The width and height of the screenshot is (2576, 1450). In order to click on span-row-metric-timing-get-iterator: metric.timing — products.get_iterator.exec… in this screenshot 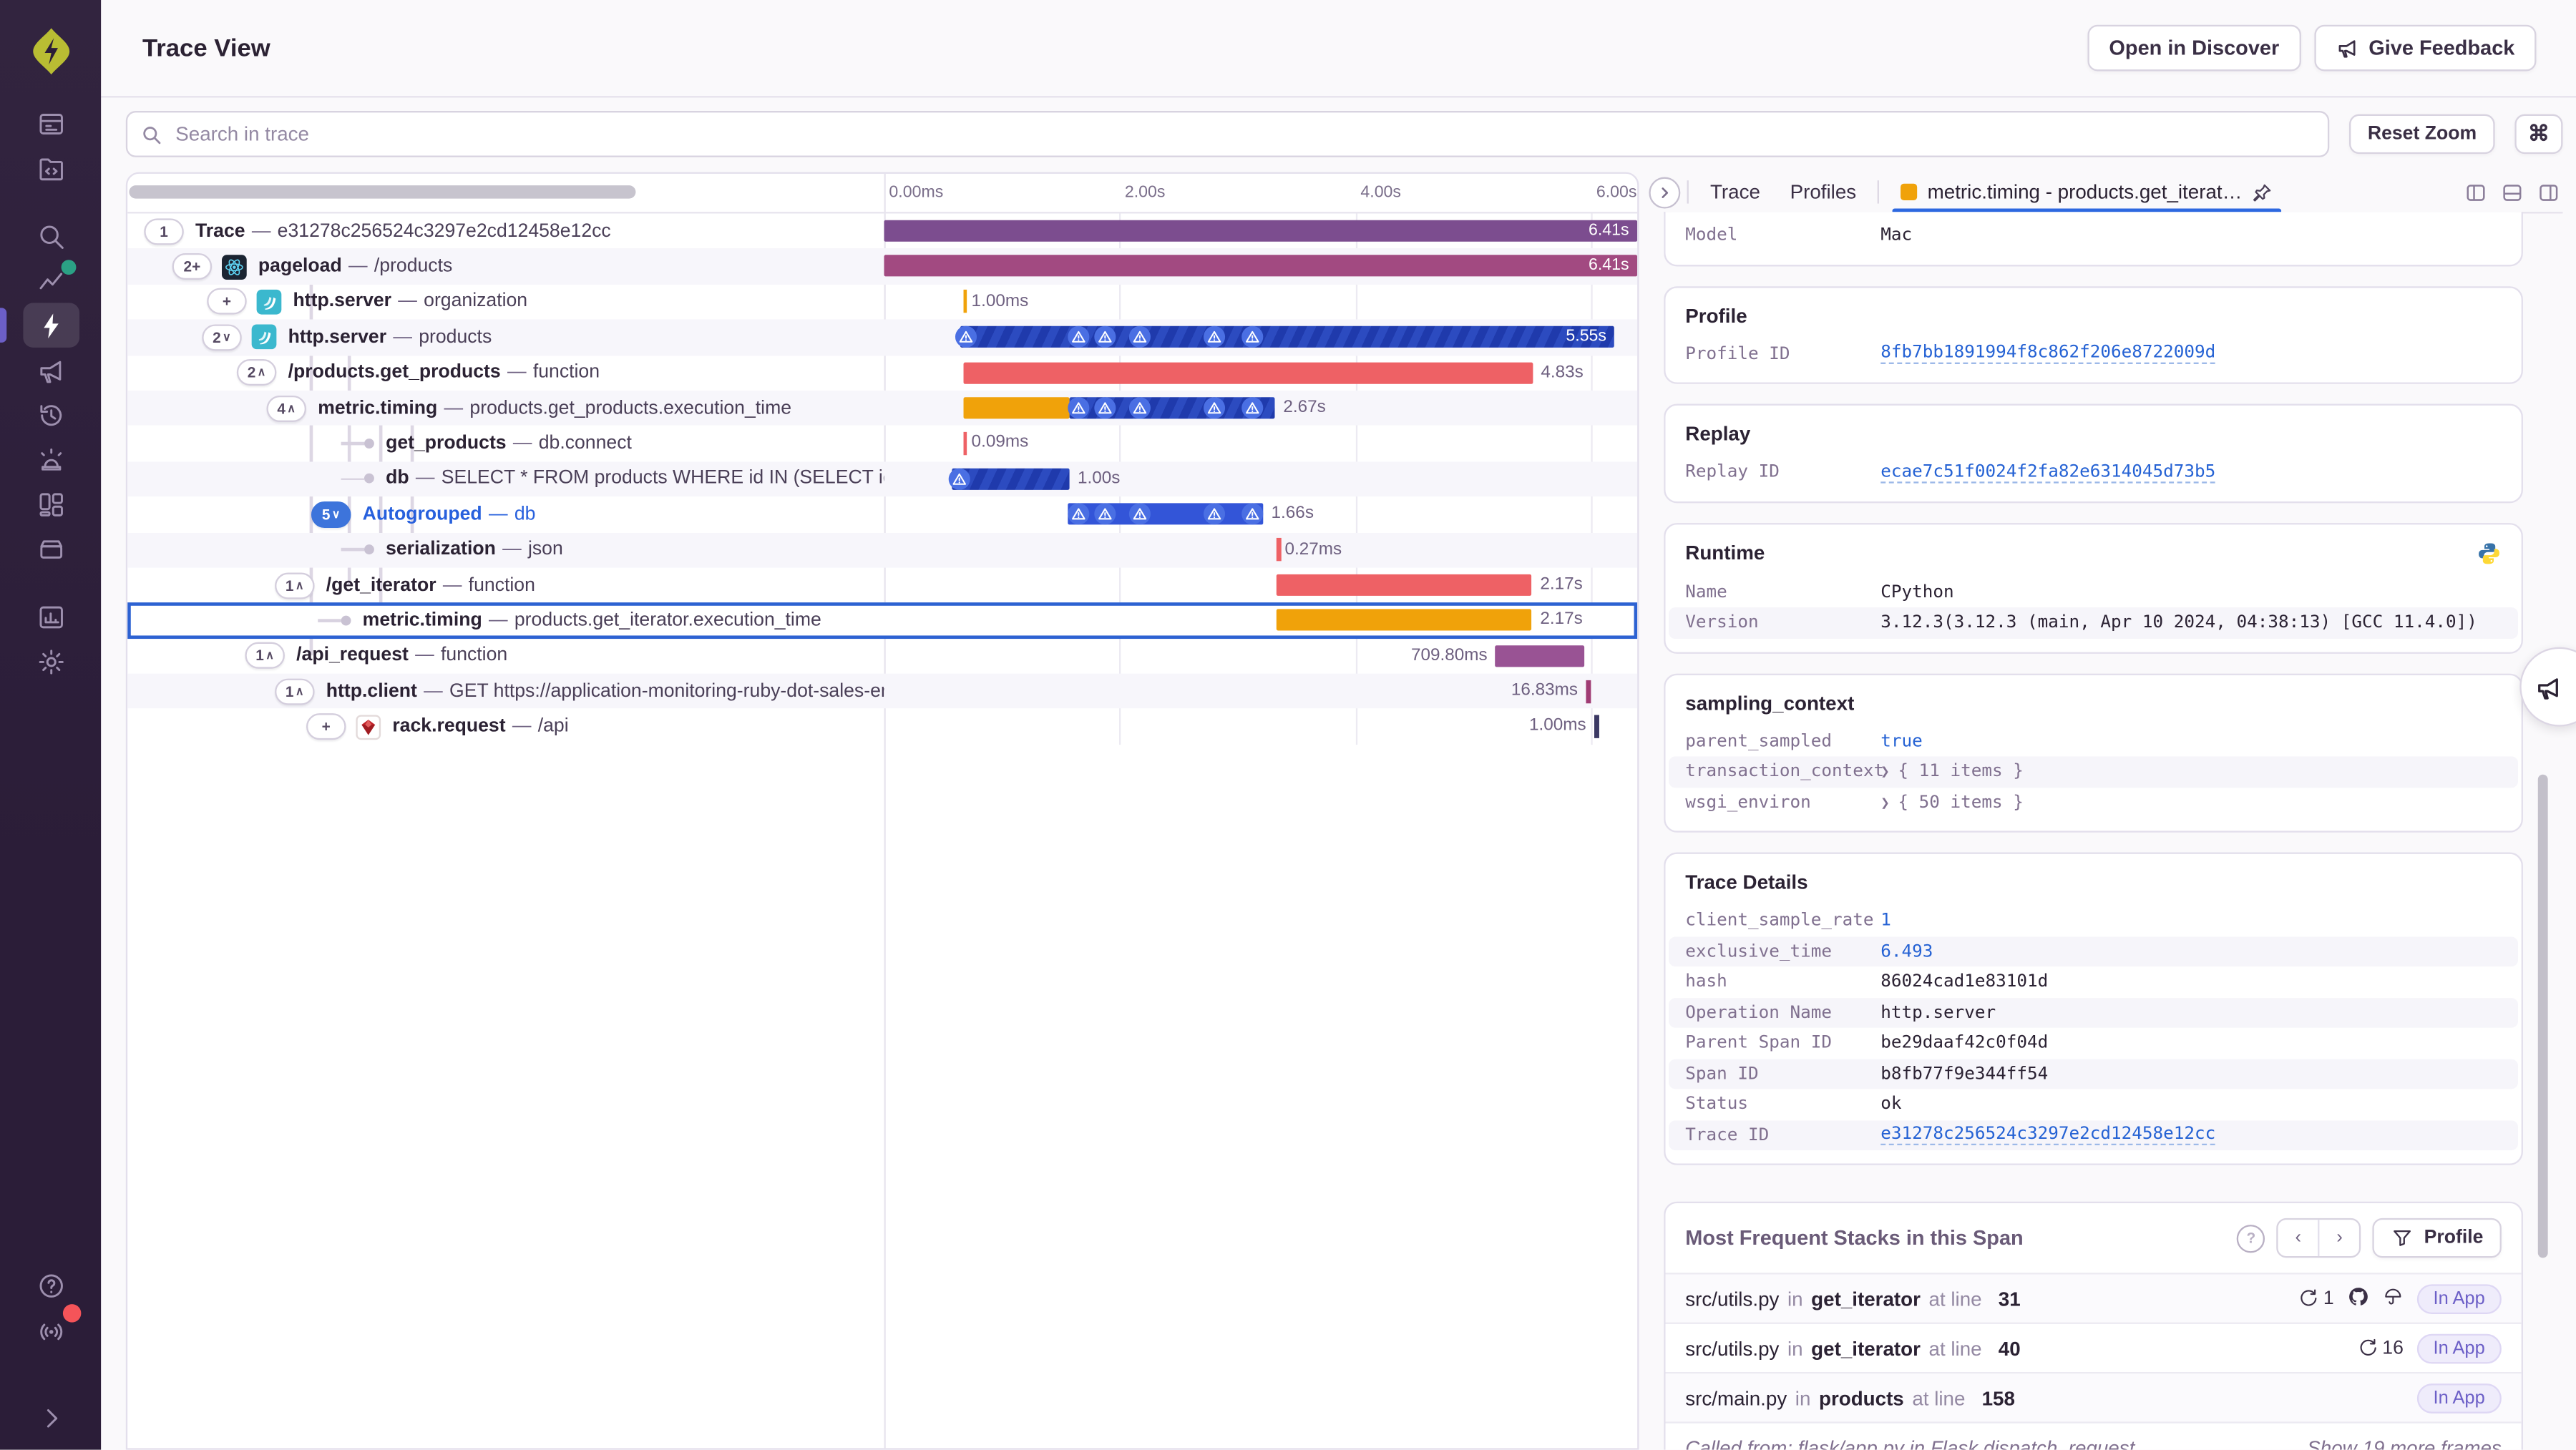, I will do `click(882, 621)`.